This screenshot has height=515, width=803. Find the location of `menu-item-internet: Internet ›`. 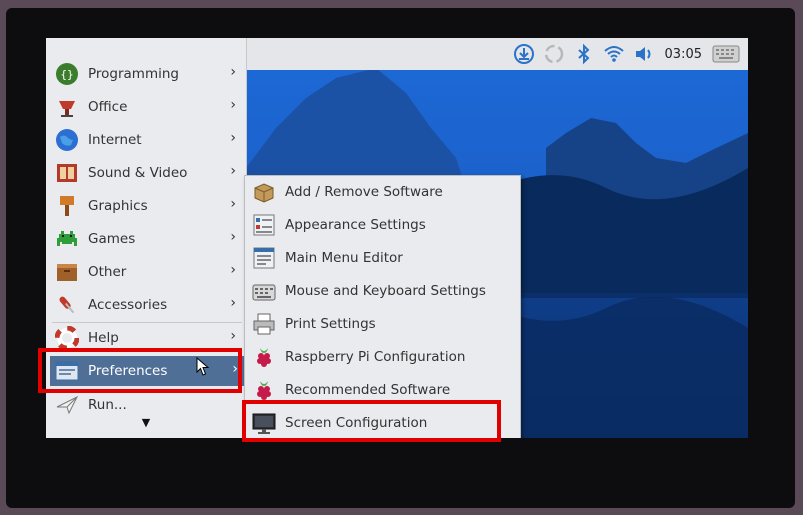

menu-item-internet: Internet › is located at coordinates (148, 140).